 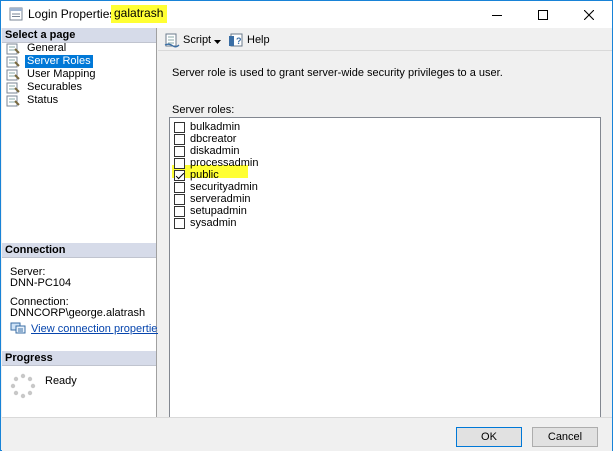 I want to click on server-value: DNN-PC104, so click(x=41, y=283).